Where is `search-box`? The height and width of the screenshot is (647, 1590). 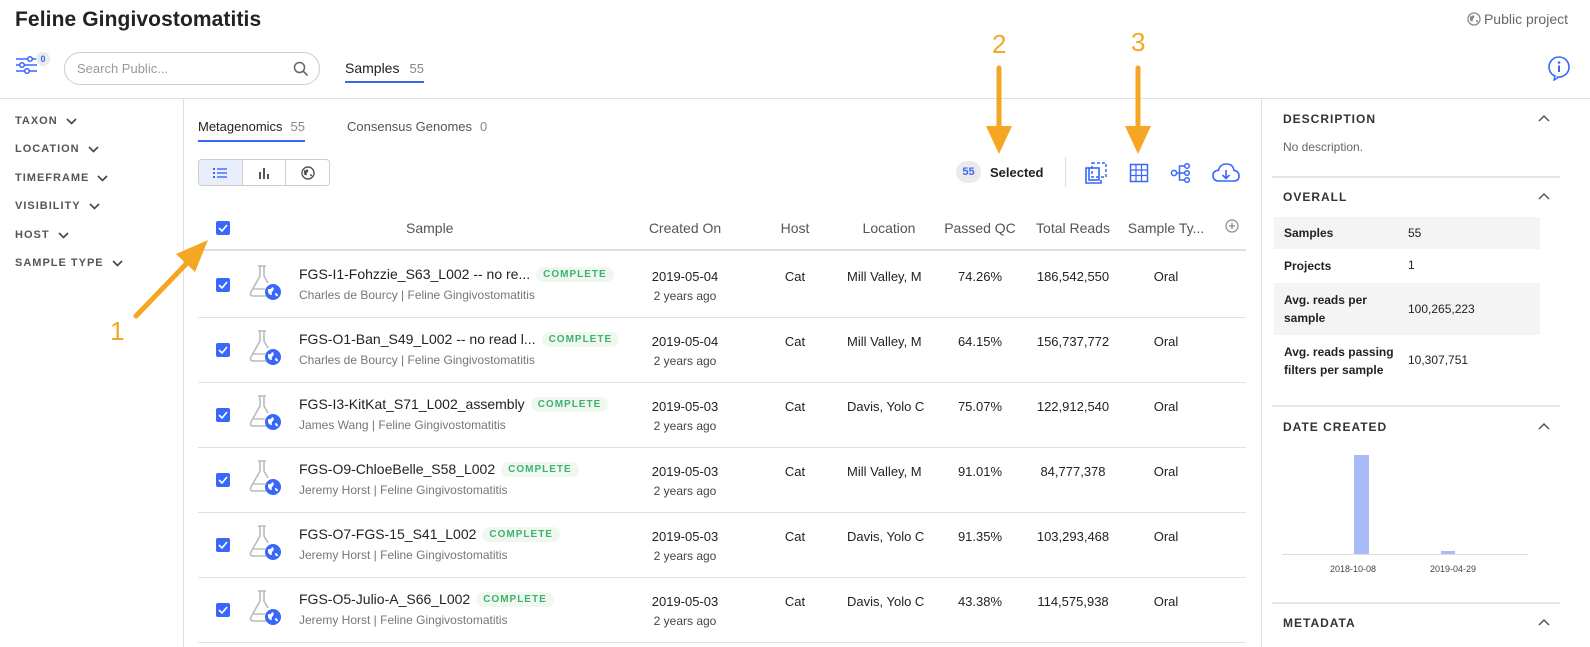
search-box is located at coordinates (192, 68).